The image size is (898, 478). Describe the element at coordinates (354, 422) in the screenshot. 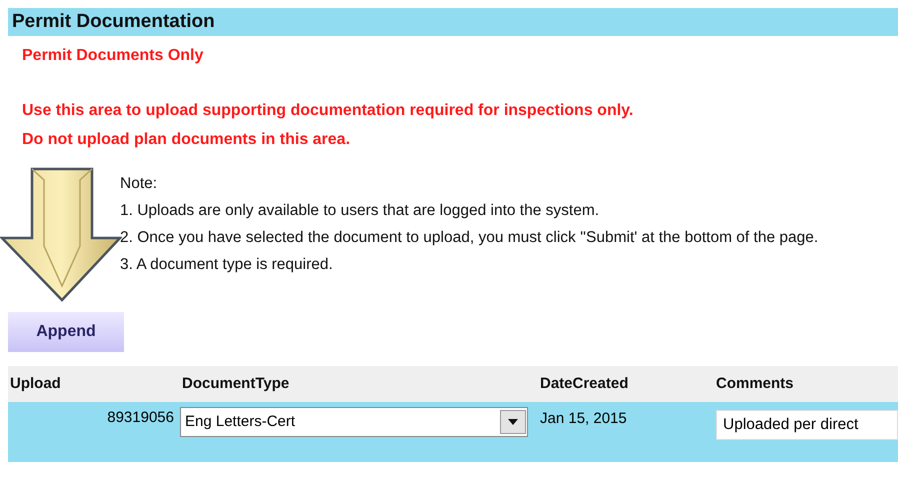

I see `document-type-dropdown: Eng Letters-Cert` at that location.